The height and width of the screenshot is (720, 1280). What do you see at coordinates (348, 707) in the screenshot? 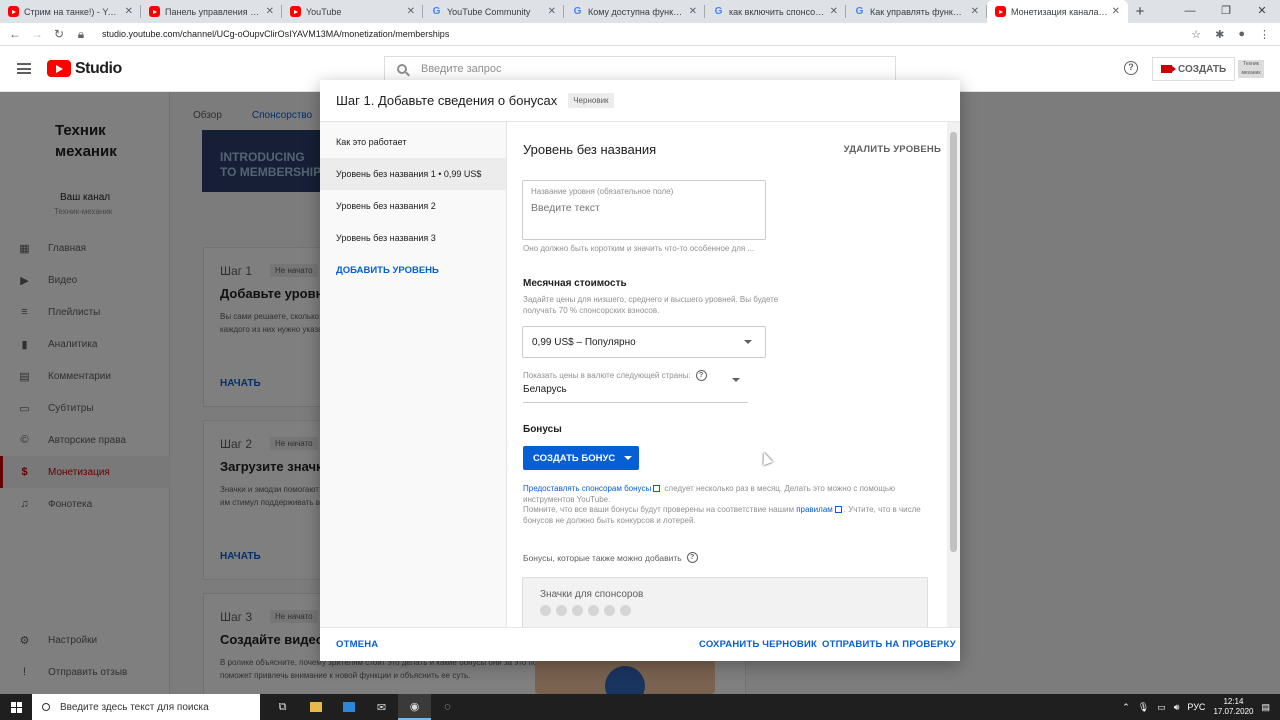
I see `store-icon` at bounding box center [348, 707].